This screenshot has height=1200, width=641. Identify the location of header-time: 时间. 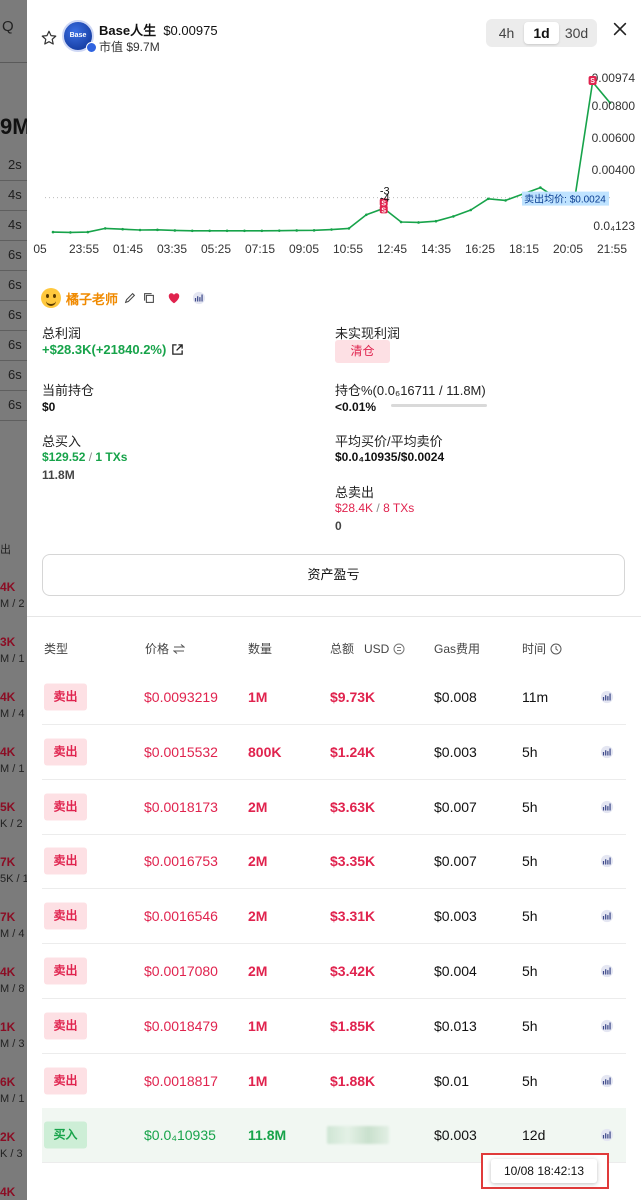
(542, 648).